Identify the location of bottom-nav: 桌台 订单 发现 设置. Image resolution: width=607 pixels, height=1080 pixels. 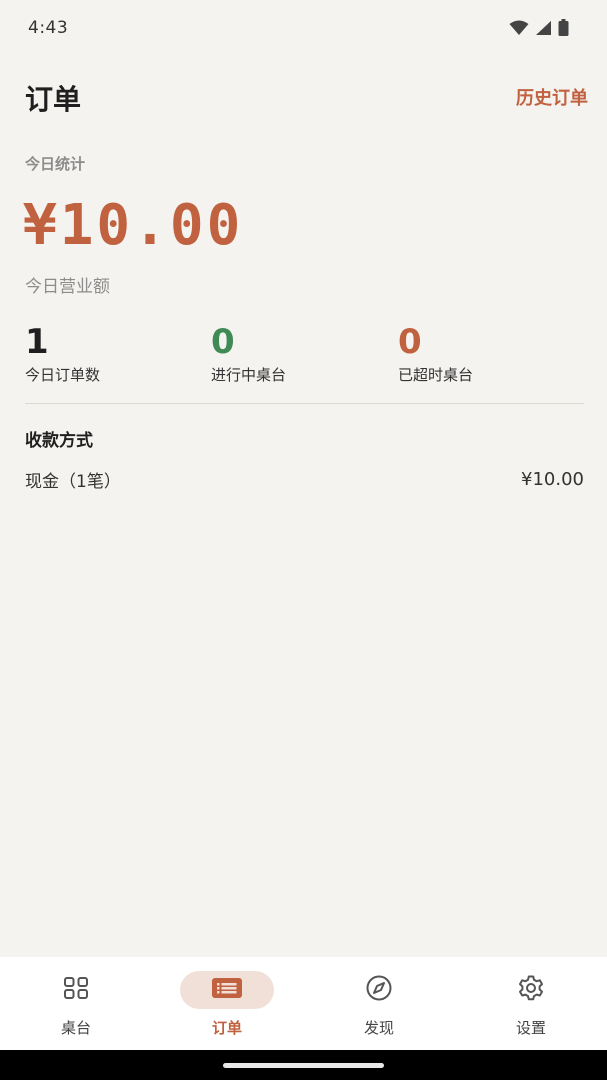
(303, 1003).